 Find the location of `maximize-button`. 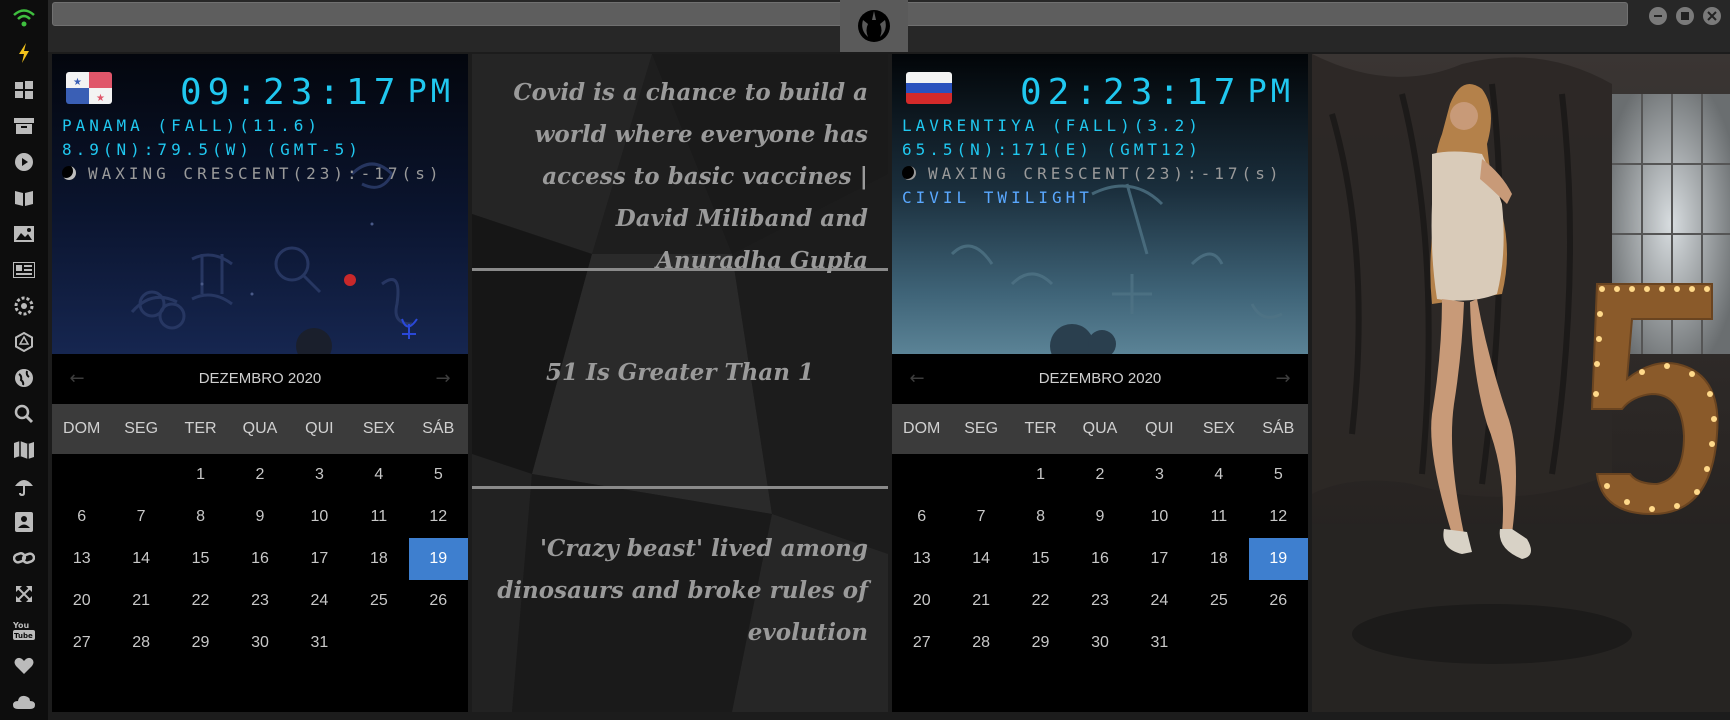

maximize-button is located at coordinates (1685, 16).